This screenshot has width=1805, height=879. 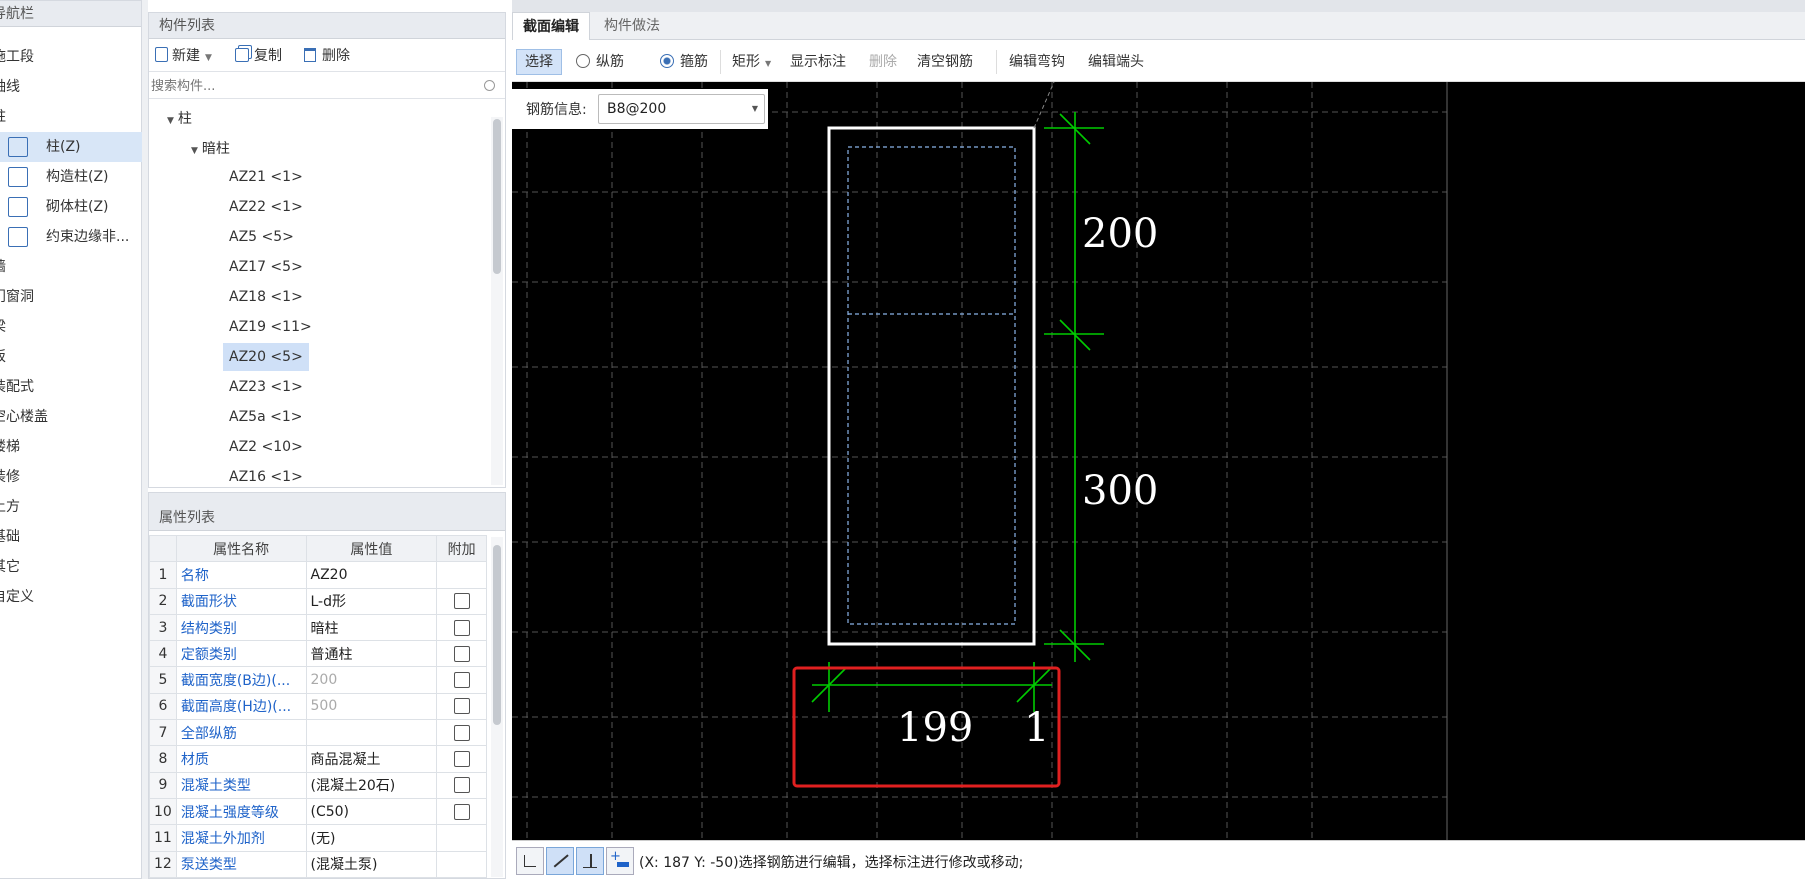 I want to click on tab-component-method: 构件做法, so click(x=632, y=26).